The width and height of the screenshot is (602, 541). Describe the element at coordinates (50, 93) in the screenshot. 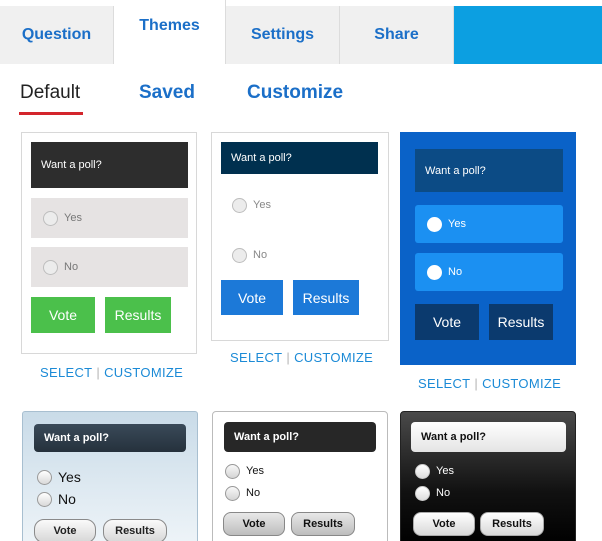

I see `subtab-default: Default` at that location.